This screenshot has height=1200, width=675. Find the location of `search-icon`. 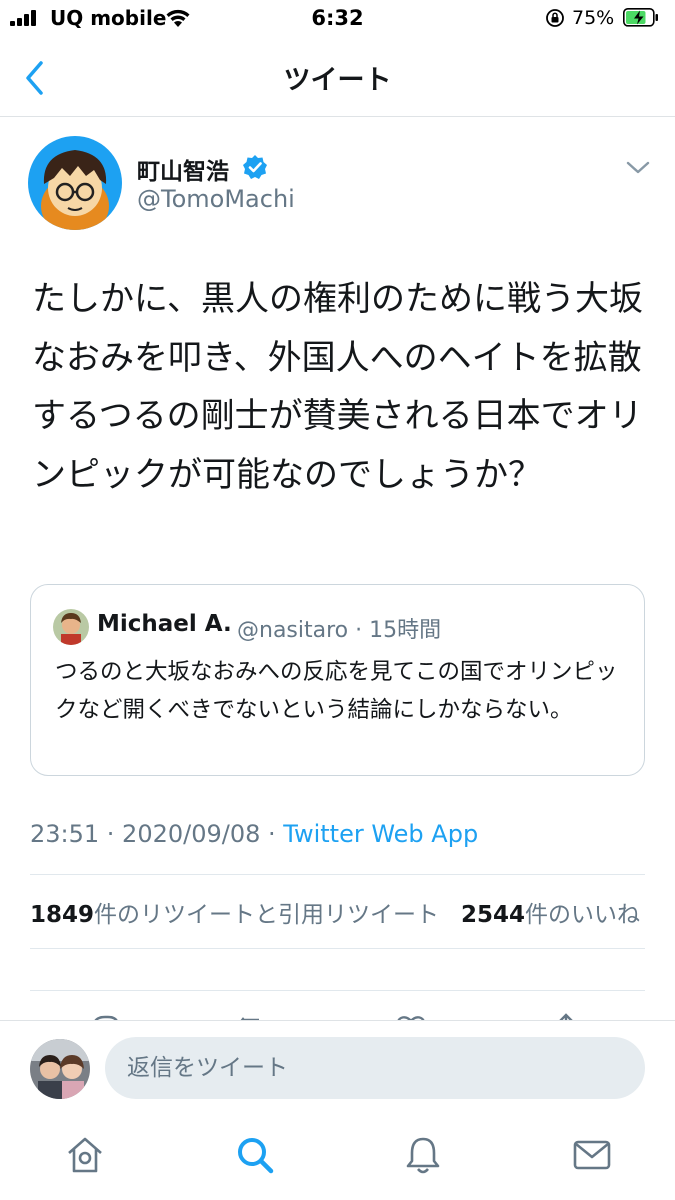

search-icon is located at coordinates (255, 1155).